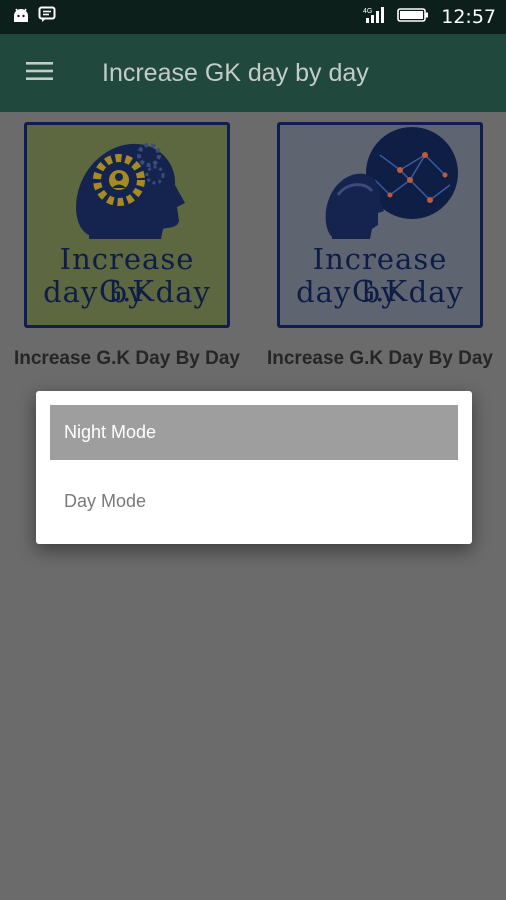 The width and height of the screenshot is (506, 900). I want to click on app-bar: Increase GK day by day, so click(253, 73).